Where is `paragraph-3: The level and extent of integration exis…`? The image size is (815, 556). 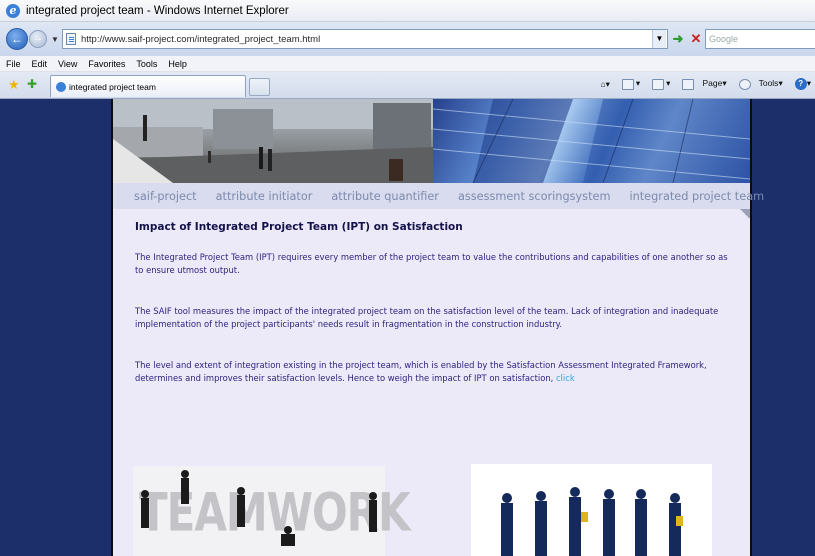 paragraph-3: The level and extent of integration exis… is located at coordinates (433, 372).